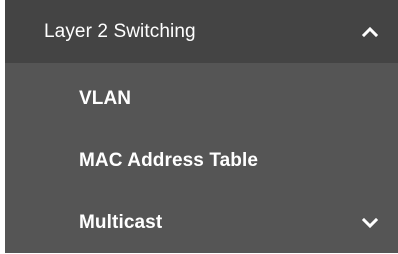 The width and height of the screenshot is (398, 254). Describe the element at coordinates (370, 223) in the screenshot. I see `chevron-down-icon` at that location.